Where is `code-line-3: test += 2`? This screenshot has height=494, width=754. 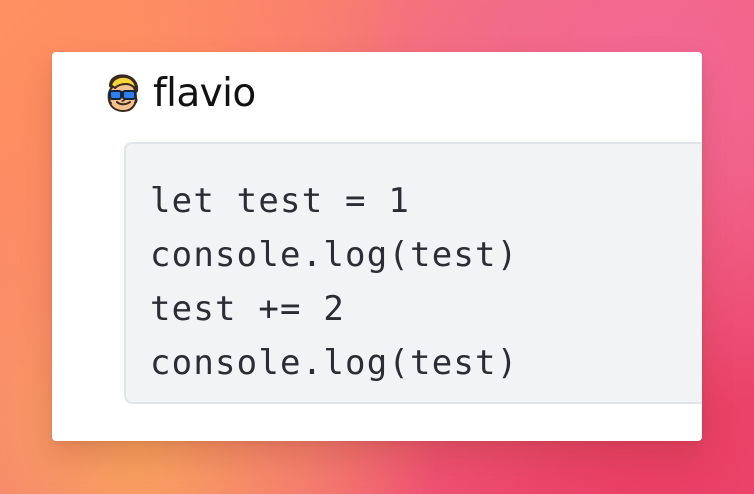 code-line-3: test += 2 is located at coordinates (248, 309).